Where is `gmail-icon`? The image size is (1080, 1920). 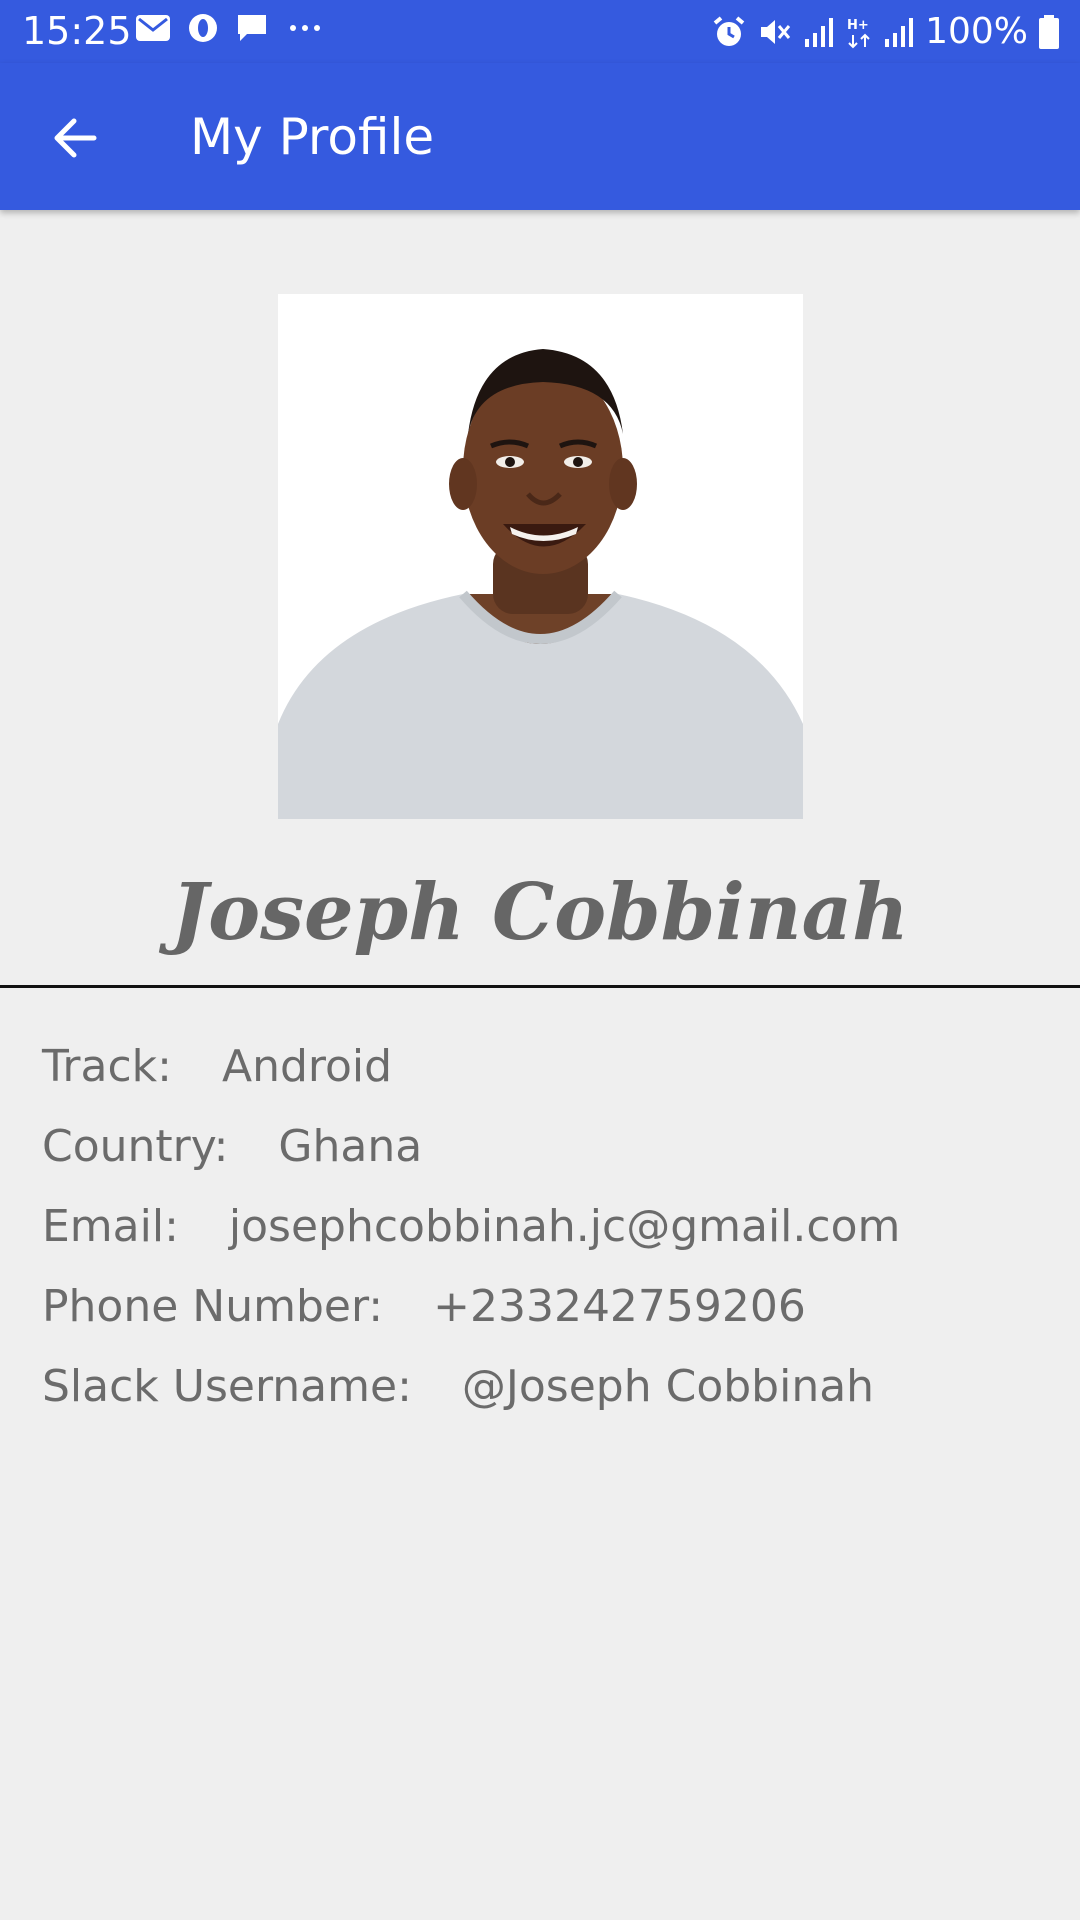 gmail-icon is located at coordinates (153, 28).